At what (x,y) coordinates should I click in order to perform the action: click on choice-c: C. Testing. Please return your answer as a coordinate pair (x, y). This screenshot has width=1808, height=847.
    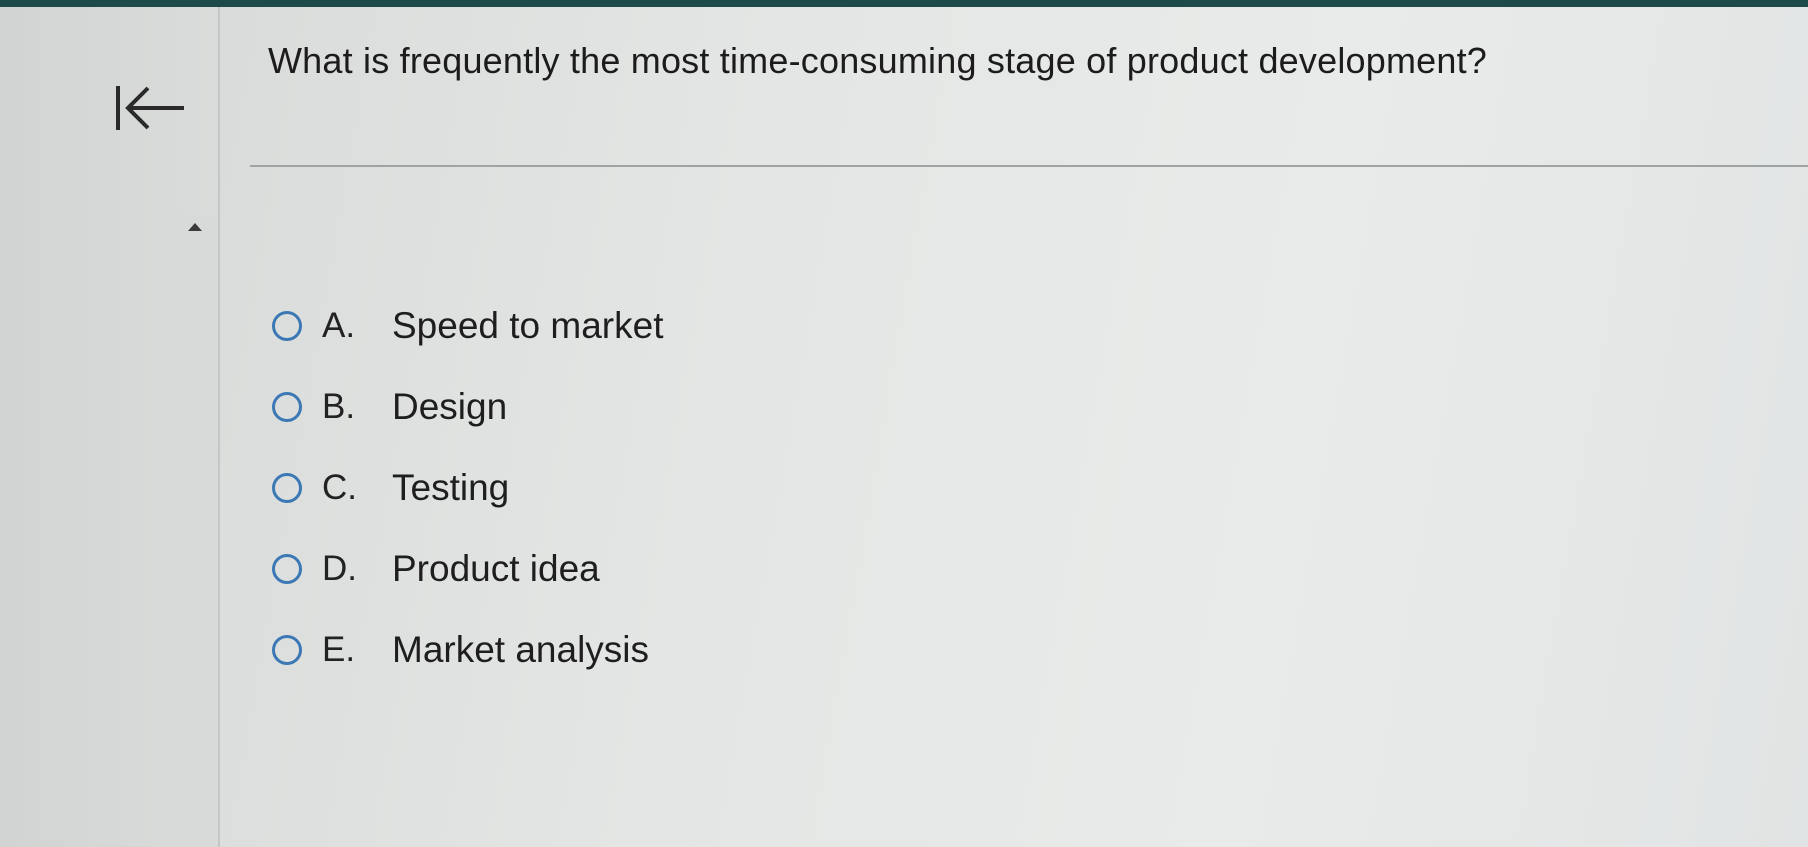
    Looking at the image, I should click on (467, 487).